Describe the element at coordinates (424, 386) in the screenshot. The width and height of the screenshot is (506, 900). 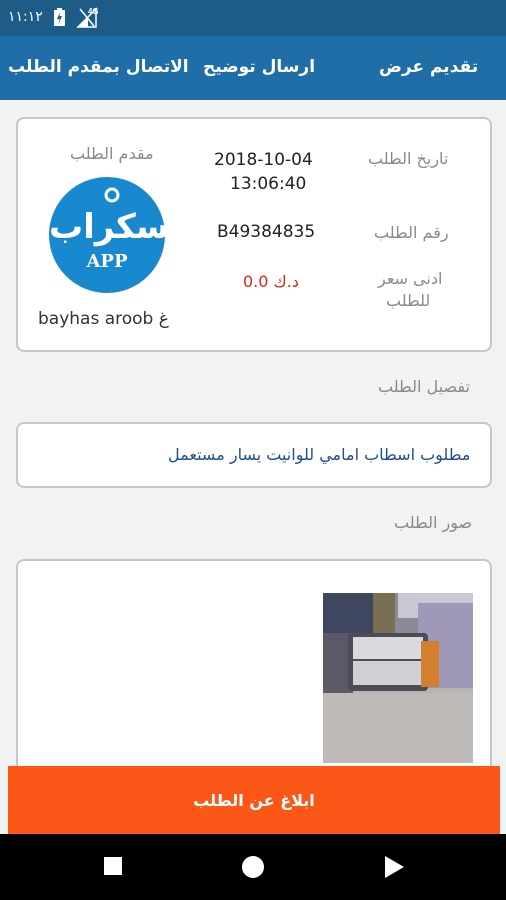
I see `details-title: تفصيل الطلب` at that location.